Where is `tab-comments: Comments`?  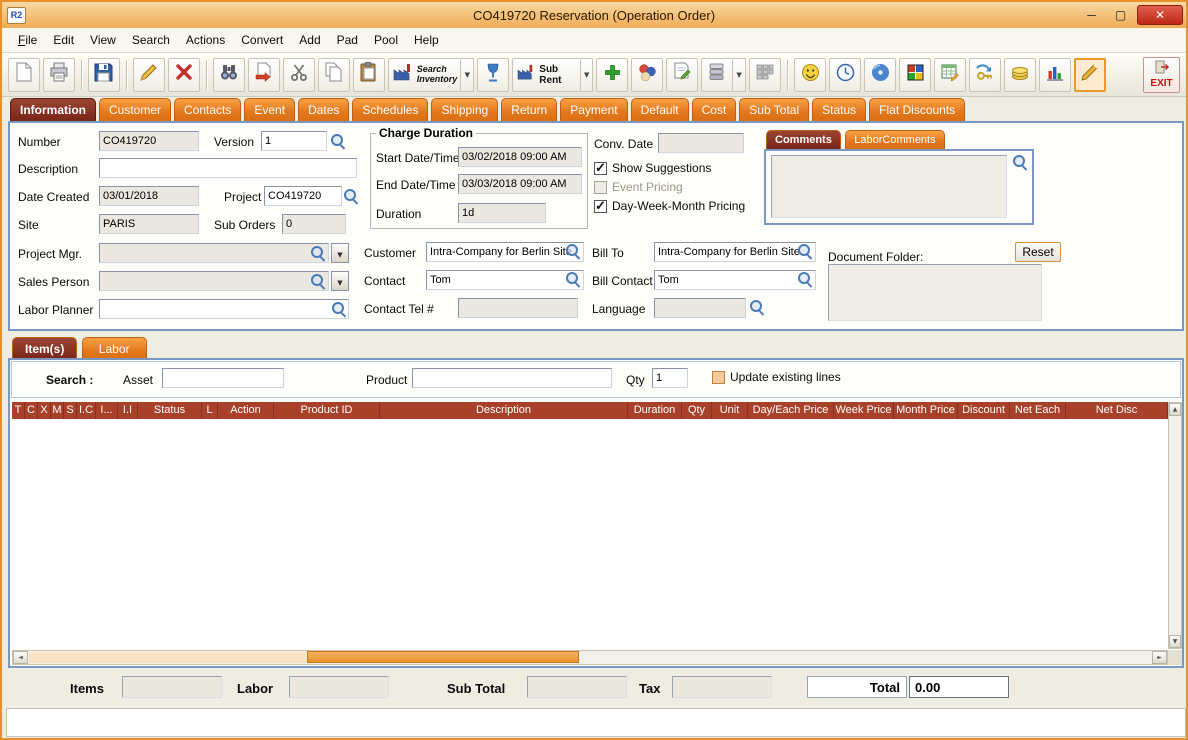 tab-comments: Comments is located at coordinates (803, 139).